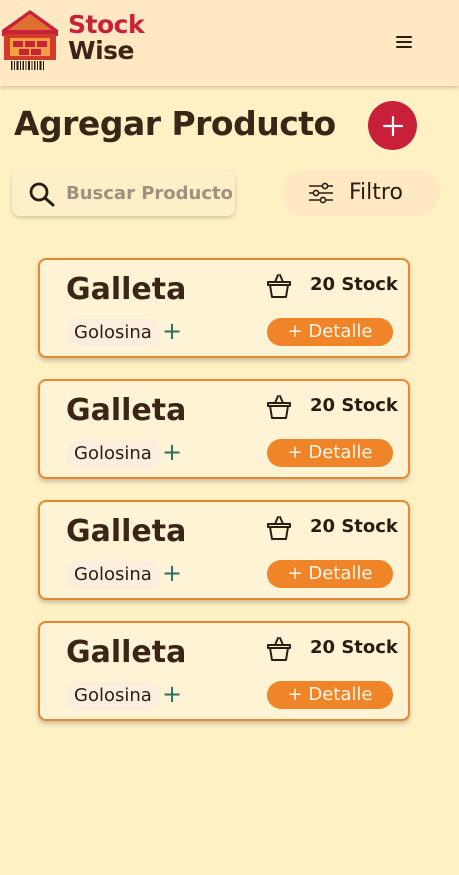  What do you see at coordinates (404, 43) in the screenshot?
I see `hamburger-menu-icon` at bounding box center [404, 43].